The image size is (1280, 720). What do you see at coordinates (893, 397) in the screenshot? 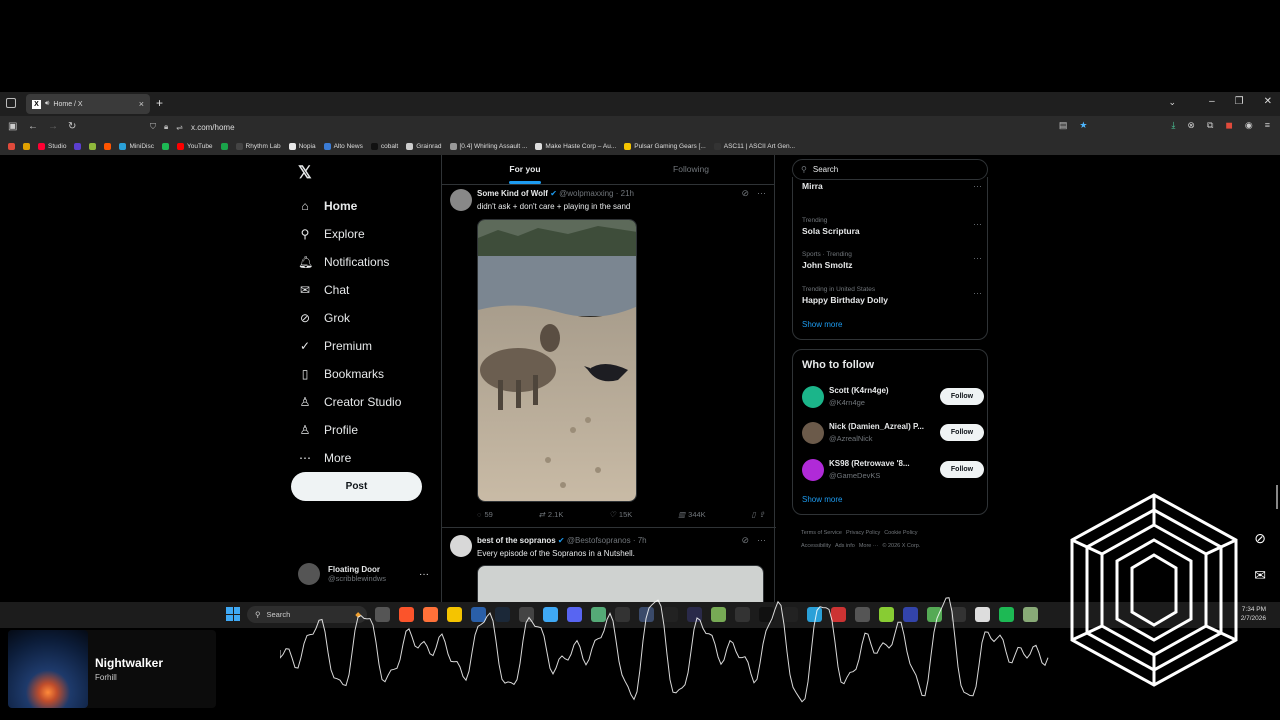
I see `follow-suggestion: Scott (K4rn4ge) @K4rn4ge Follow` at bounding box center [893, 397].